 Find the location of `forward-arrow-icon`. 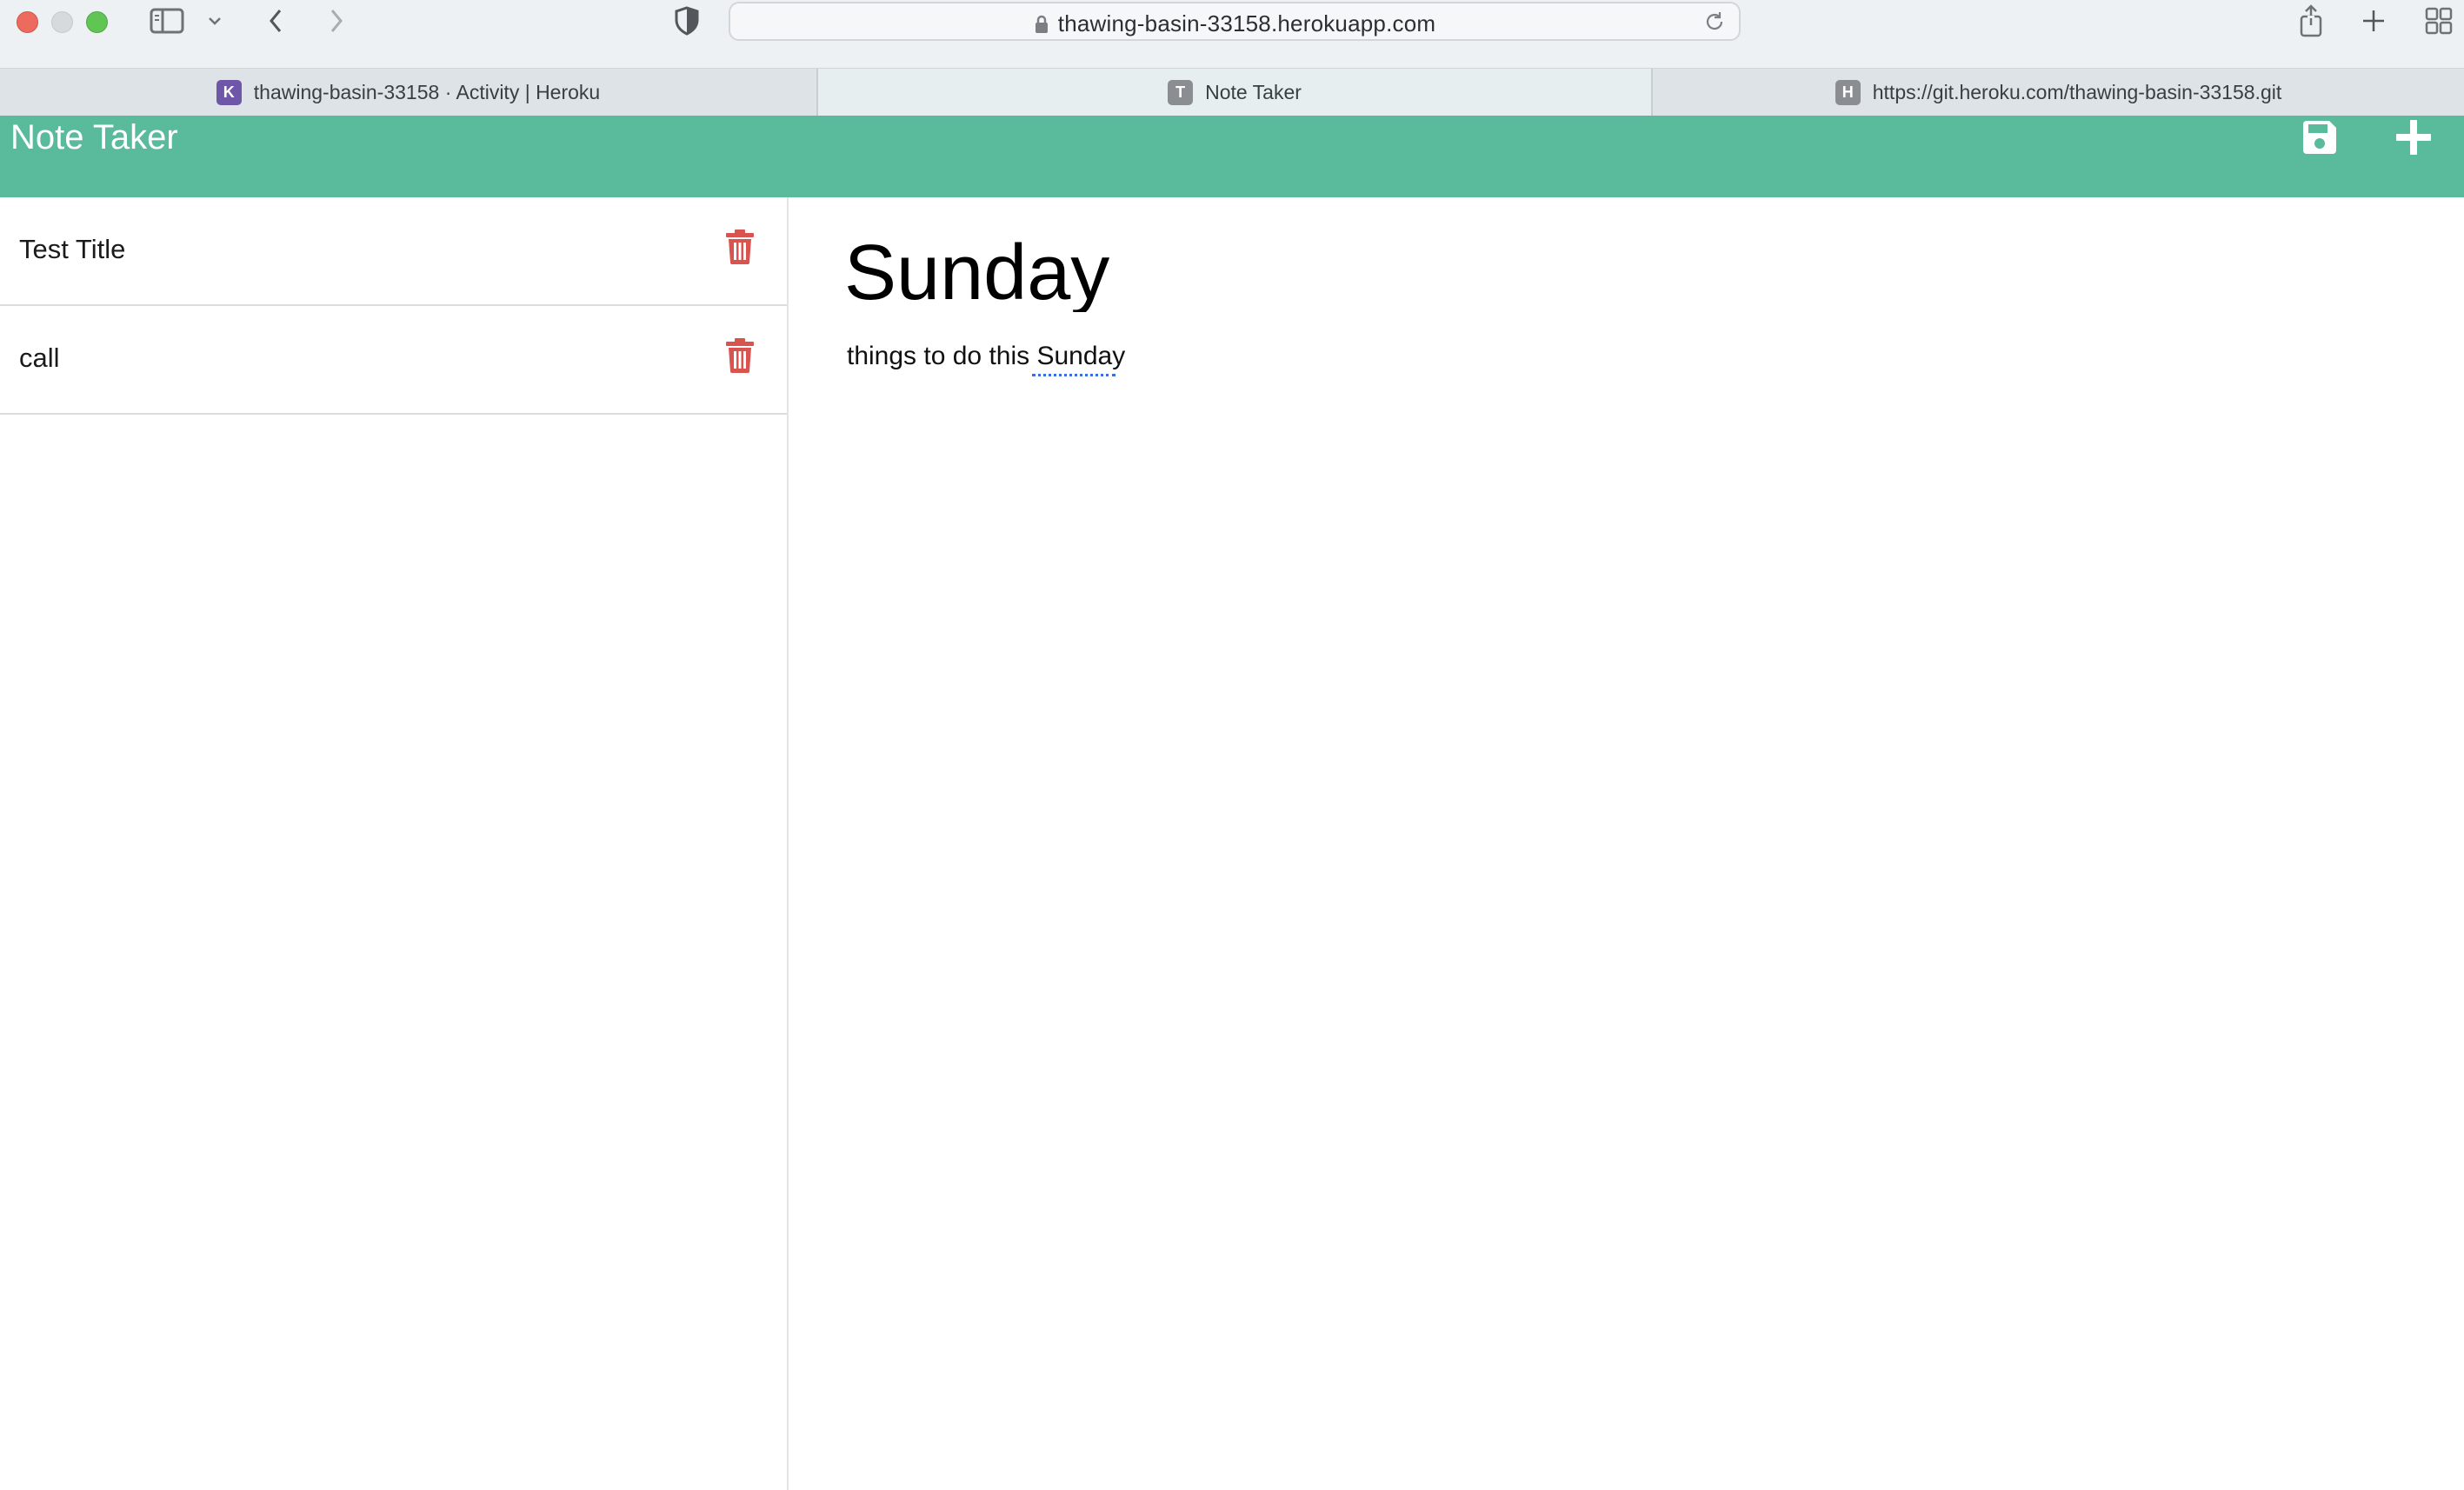

forward-arrow-icon is located at coordinates (336, 21).